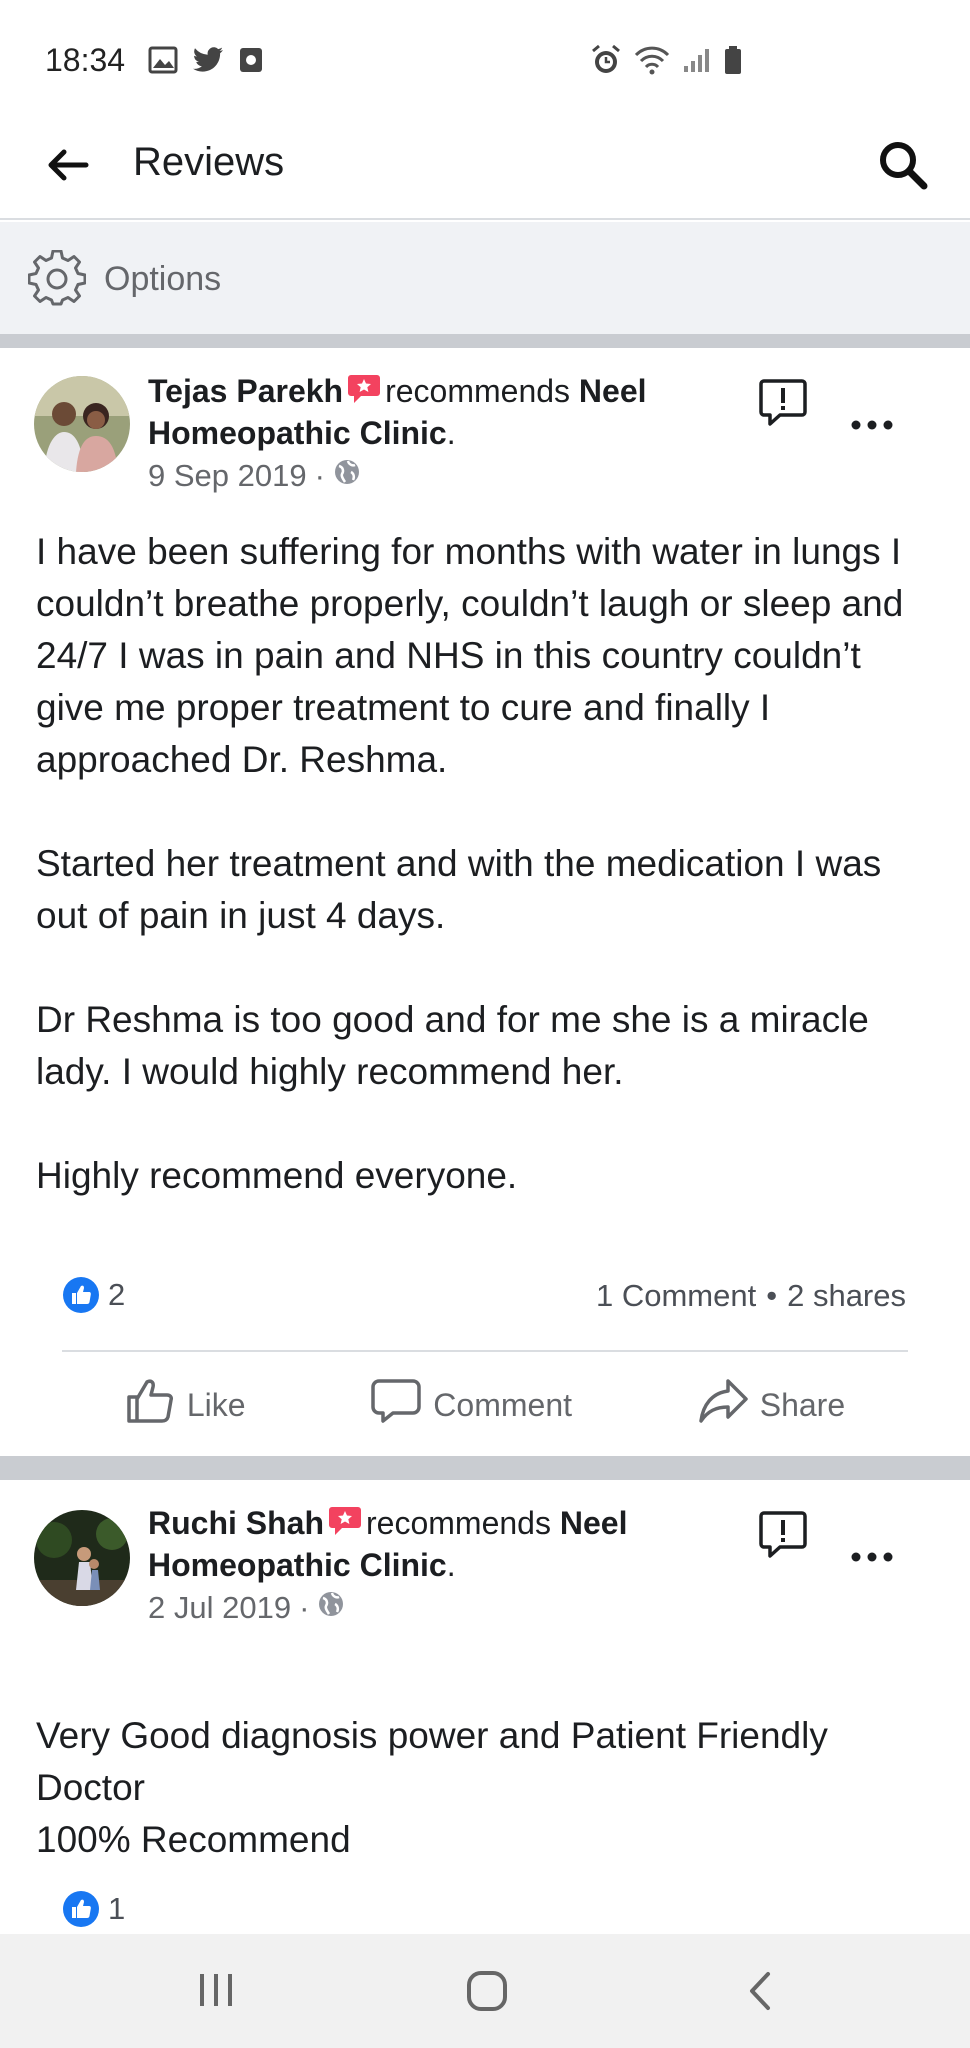  I want to click on share-button: Share, so click(771, 1405).